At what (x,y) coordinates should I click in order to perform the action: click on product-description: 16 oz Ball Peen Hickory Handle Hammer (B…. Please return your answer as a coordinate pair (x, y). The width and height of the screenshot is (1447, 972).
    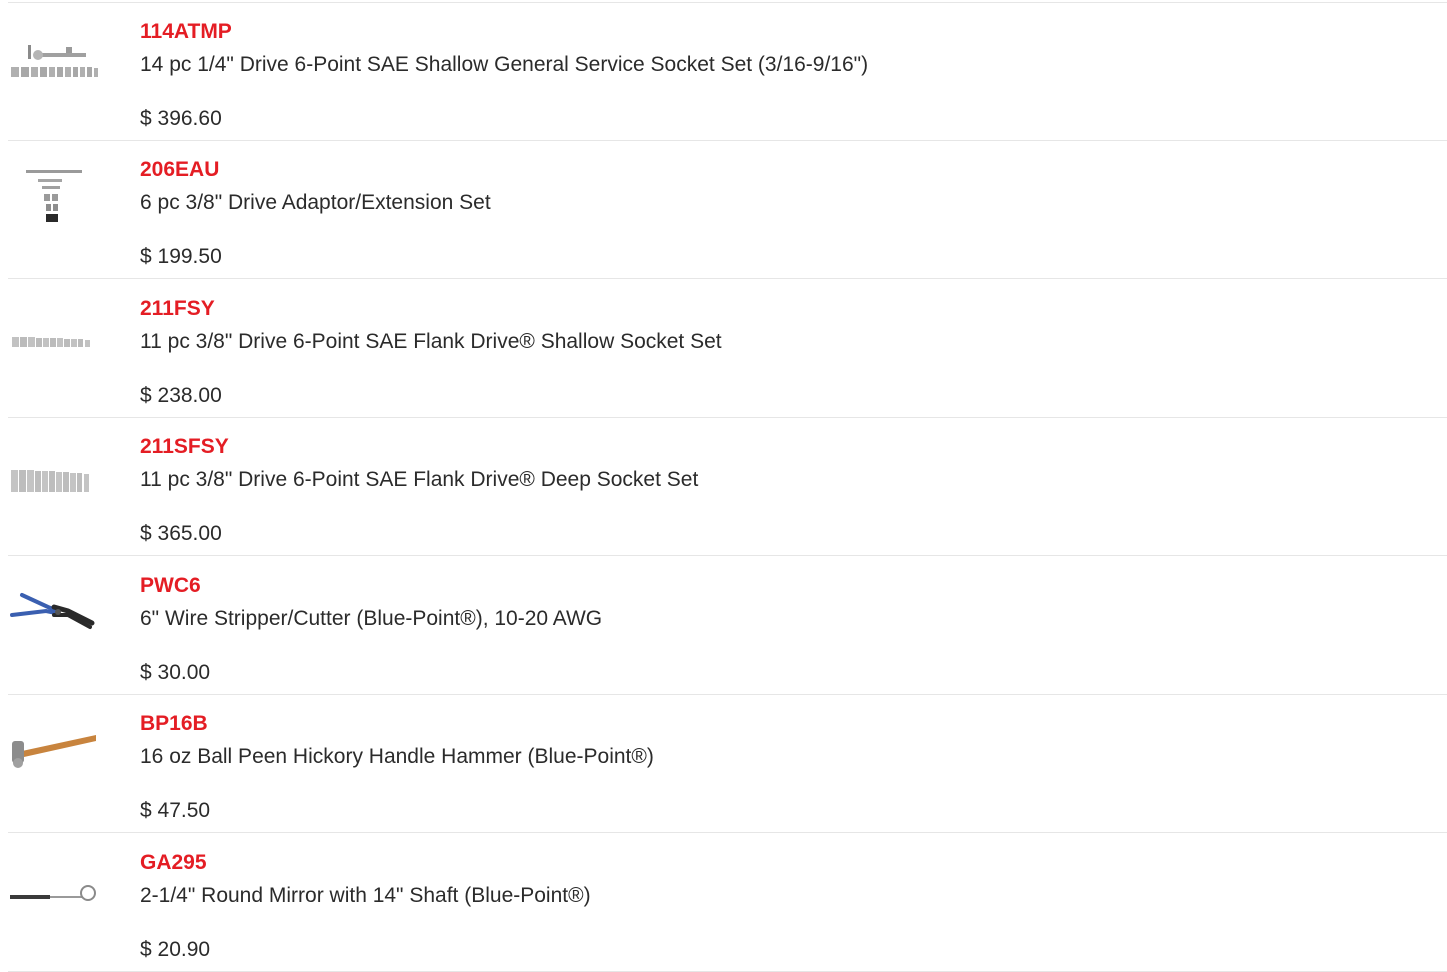
    Looking at the image, I should click on (397, 757).